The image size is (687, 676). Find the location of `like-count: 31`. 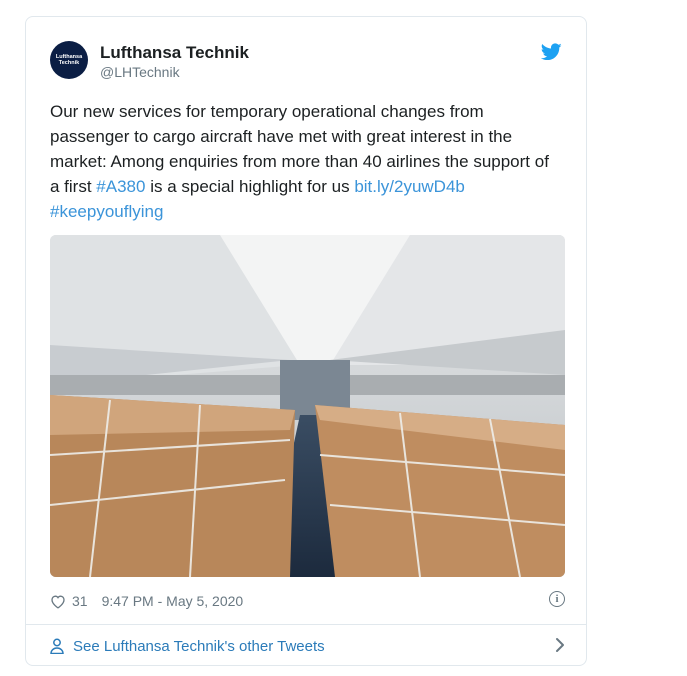

like-count: 31 is located at coordinates (80, 601).